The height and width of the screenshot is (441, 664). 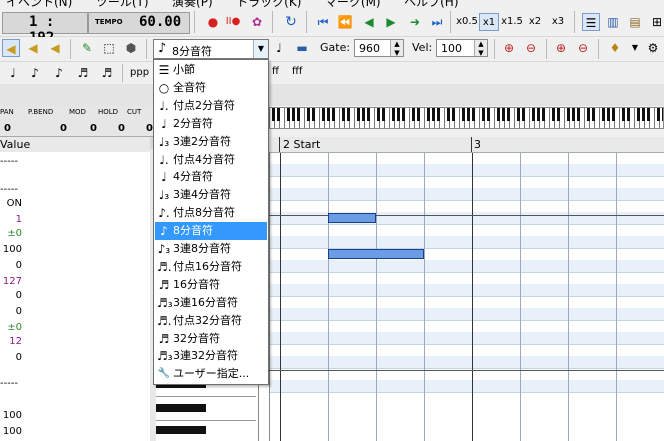 What do you see at coordinates (353, 4) in the screenshot?
I see `menu-mark: マーク(M)` at bounding box center [353, 4].